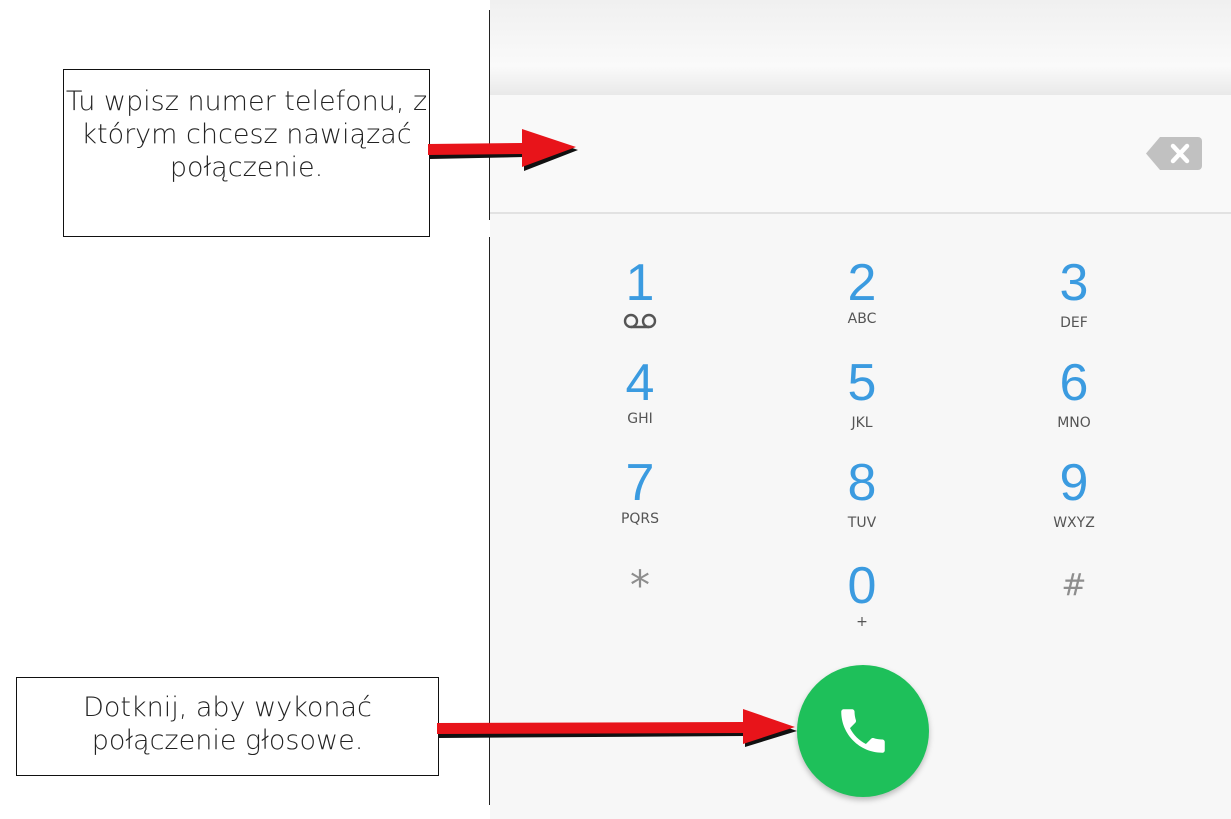 This screenshot has width=1231, height=819. I want to click on dial-key-digit: 3, so click(1074, 283).